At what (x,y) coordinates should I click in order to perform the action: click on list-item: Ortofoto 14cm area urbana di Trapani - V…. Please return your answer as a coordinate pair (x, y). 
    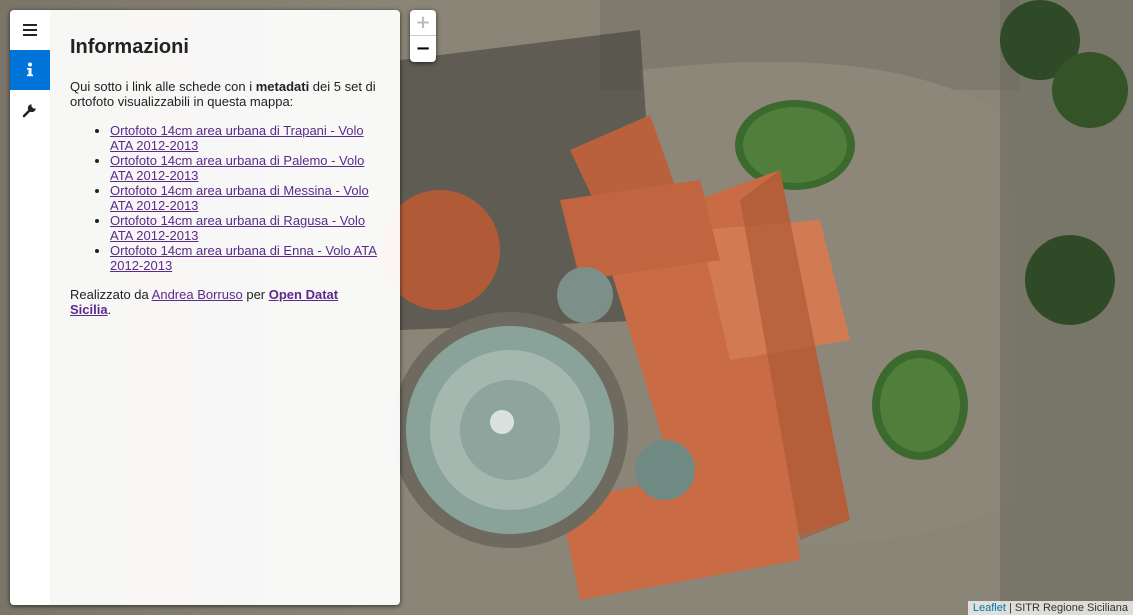
    Looking at the image, I should click on (245, 138).